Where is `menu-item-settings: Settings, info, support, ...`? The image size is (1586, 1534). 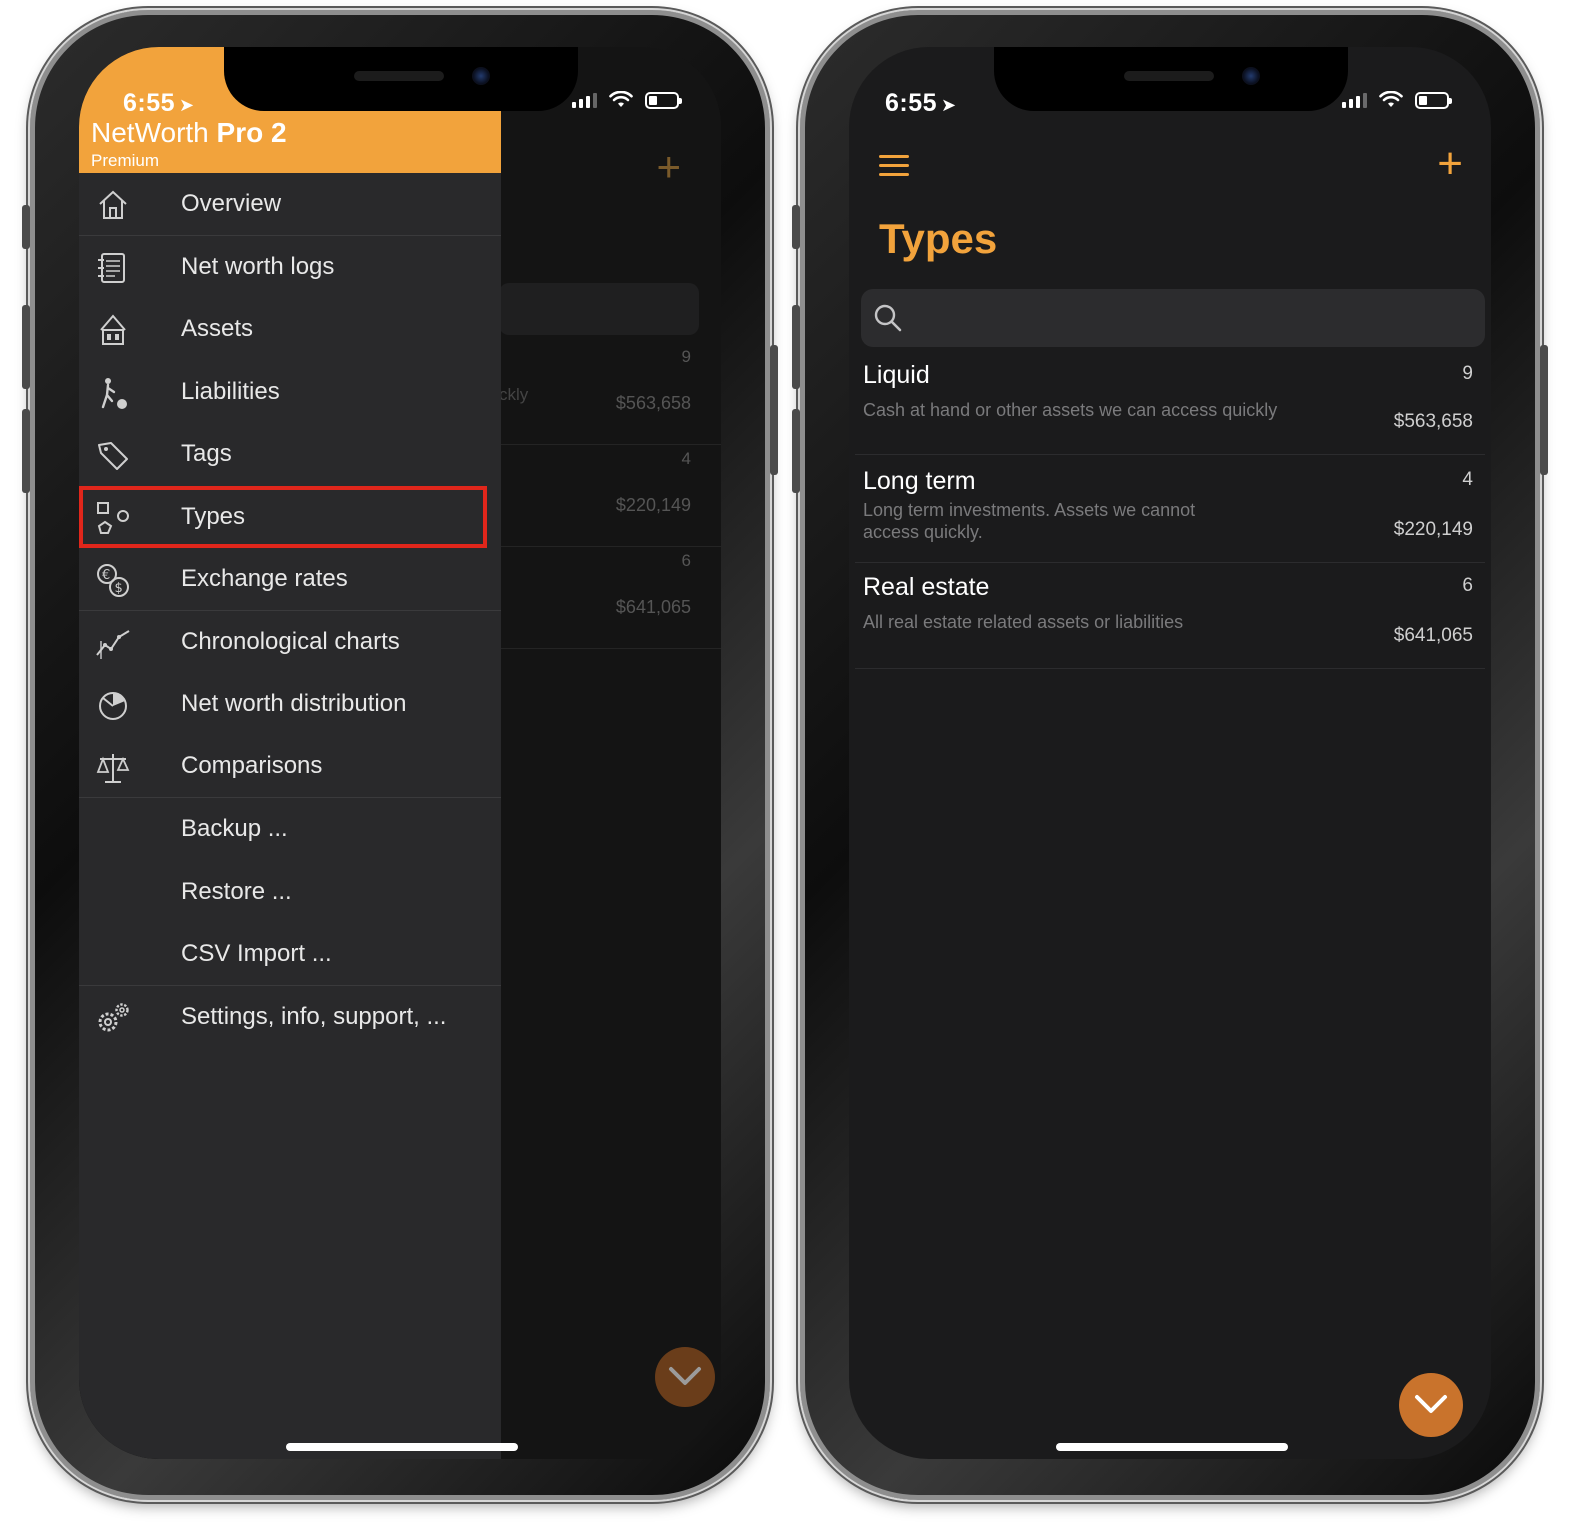 menu-item-settings: Settings, info, support, ... is located at coordinates (290, 1017).